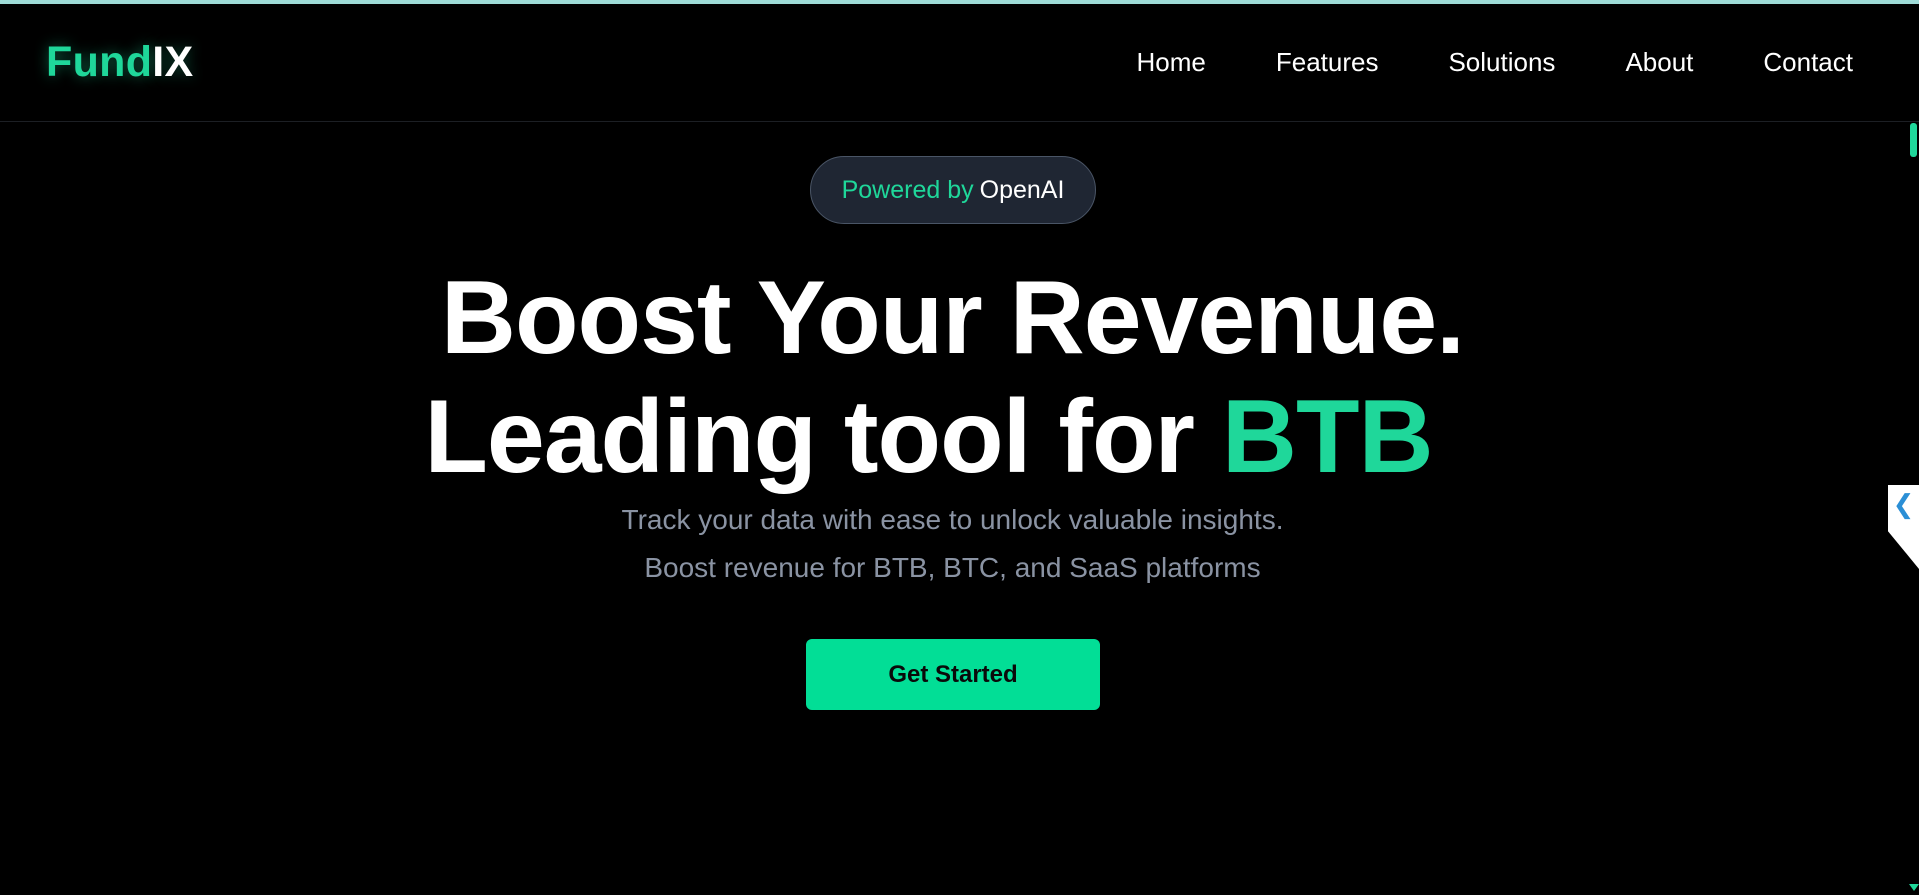 The image size is (1919, 895). What do you see at coordinates (1327, 62) in the screenshot?
I see `nav-features: Features` at bounding box center [1327, 62].